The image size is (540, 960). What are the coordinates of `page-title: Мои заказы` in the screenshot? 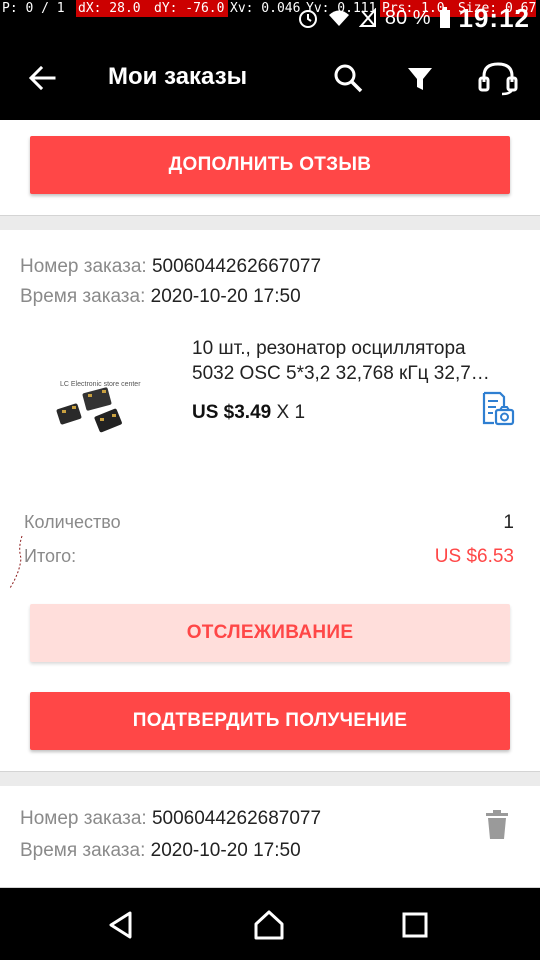 It's located at (178, 76).